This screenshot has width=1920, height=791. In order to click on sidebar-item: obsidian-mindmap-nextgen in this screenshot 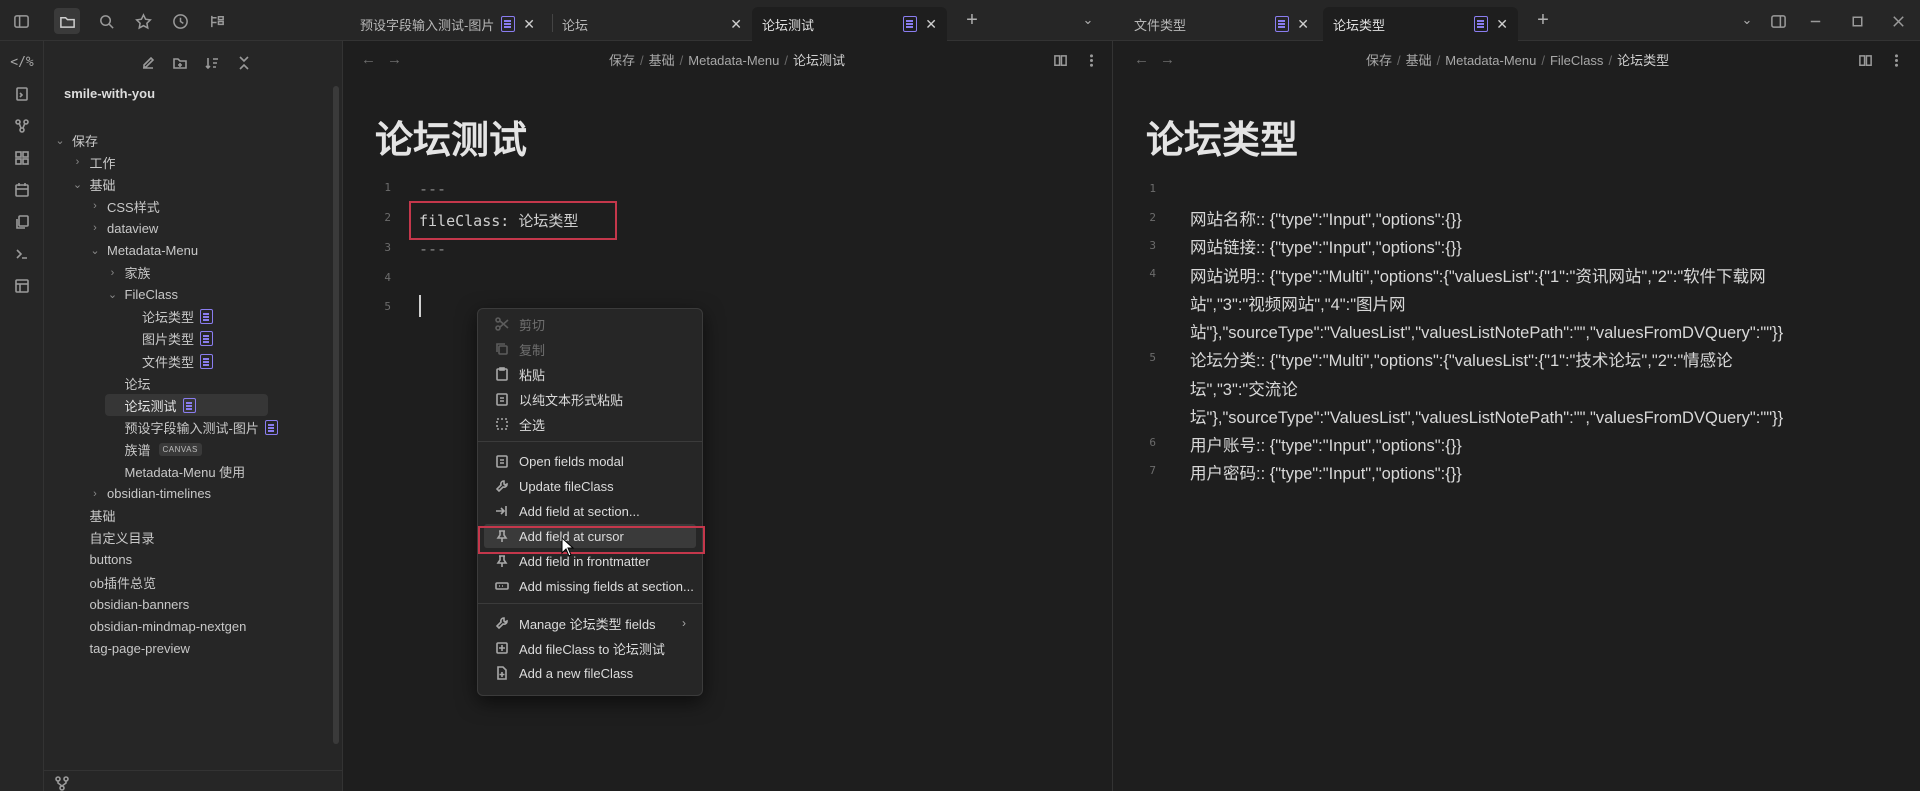, I will do `click(182, 626)`.